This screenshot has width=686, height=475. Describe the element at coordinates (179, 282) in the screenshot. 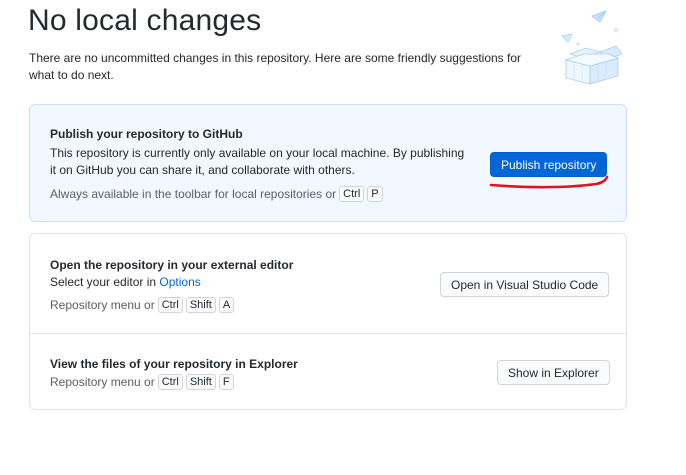

I see `options-link: Options` at that location.